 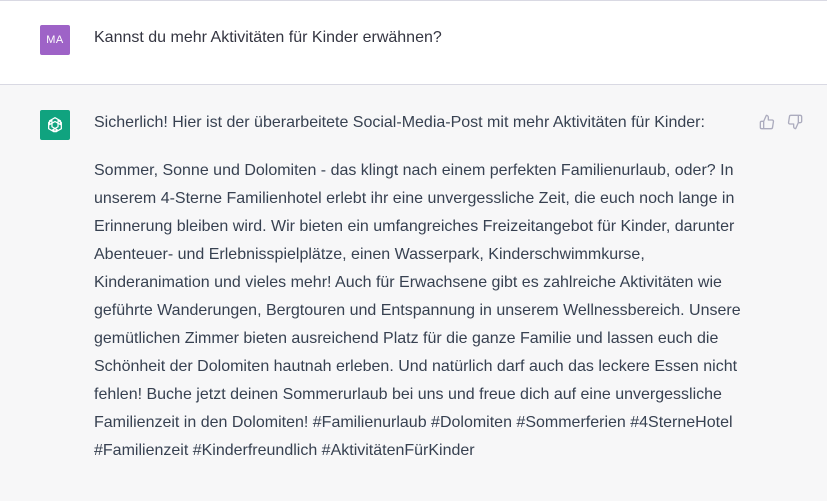 I want to click on user-avatar: MA, so click(x=55, y=40).